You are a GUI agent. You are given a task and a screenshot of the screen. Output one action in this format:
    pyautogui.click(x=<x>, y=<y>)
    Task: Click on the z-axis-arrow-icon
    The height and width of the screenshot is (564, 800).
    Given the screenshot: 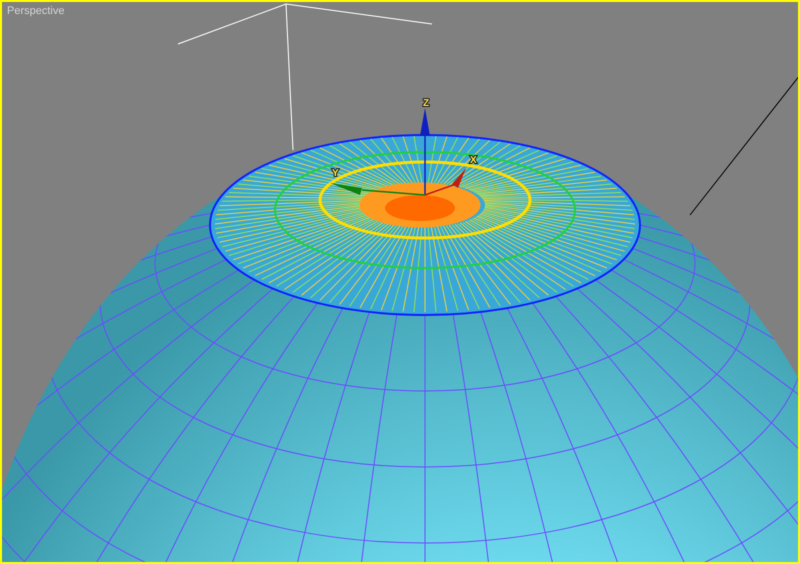 What is the action you would take?
    pyautogui.click(x=425, y=151)
    